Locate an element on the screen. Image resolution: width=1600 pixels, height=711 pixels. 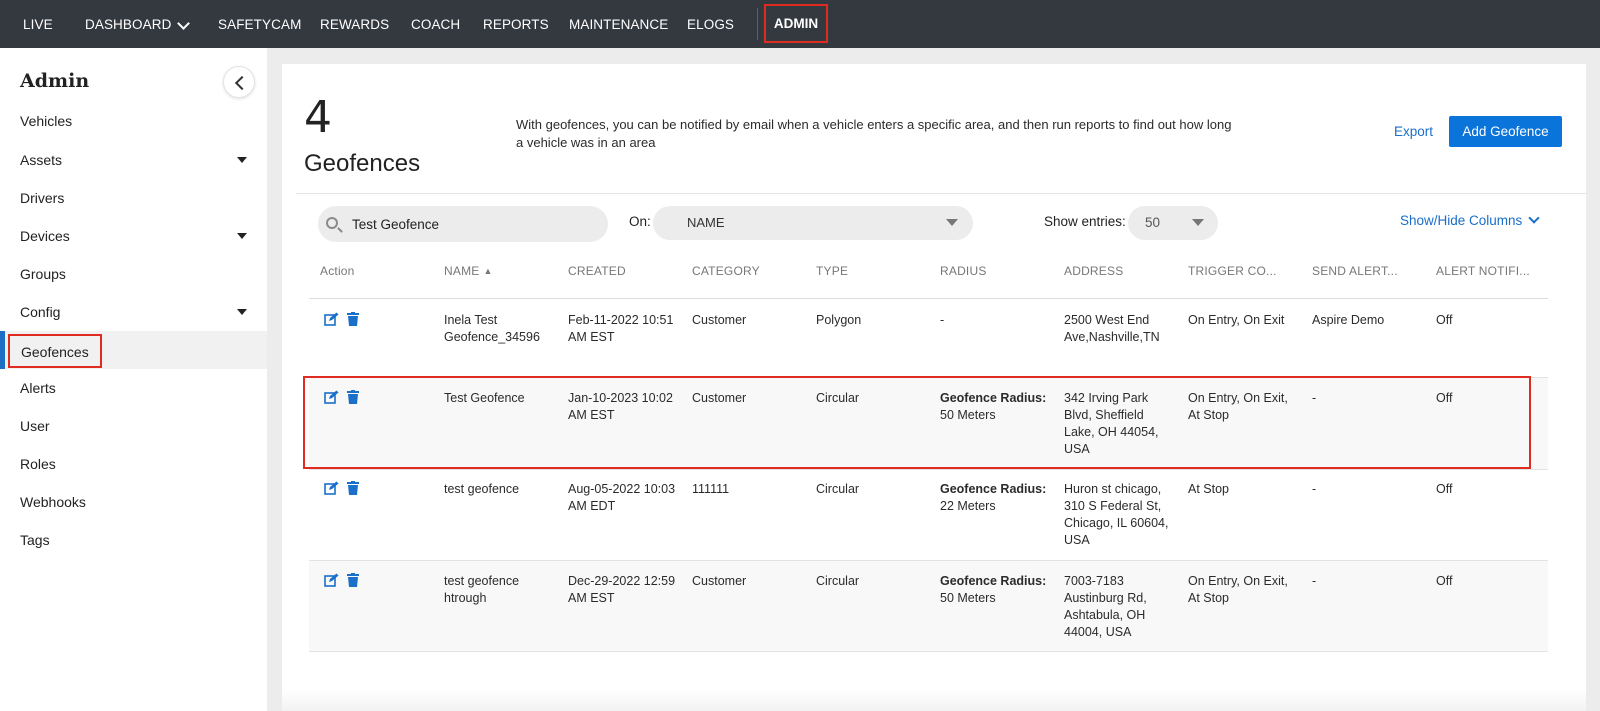
column-header-address: ADDRESS is located at coordinates (1093, 271).